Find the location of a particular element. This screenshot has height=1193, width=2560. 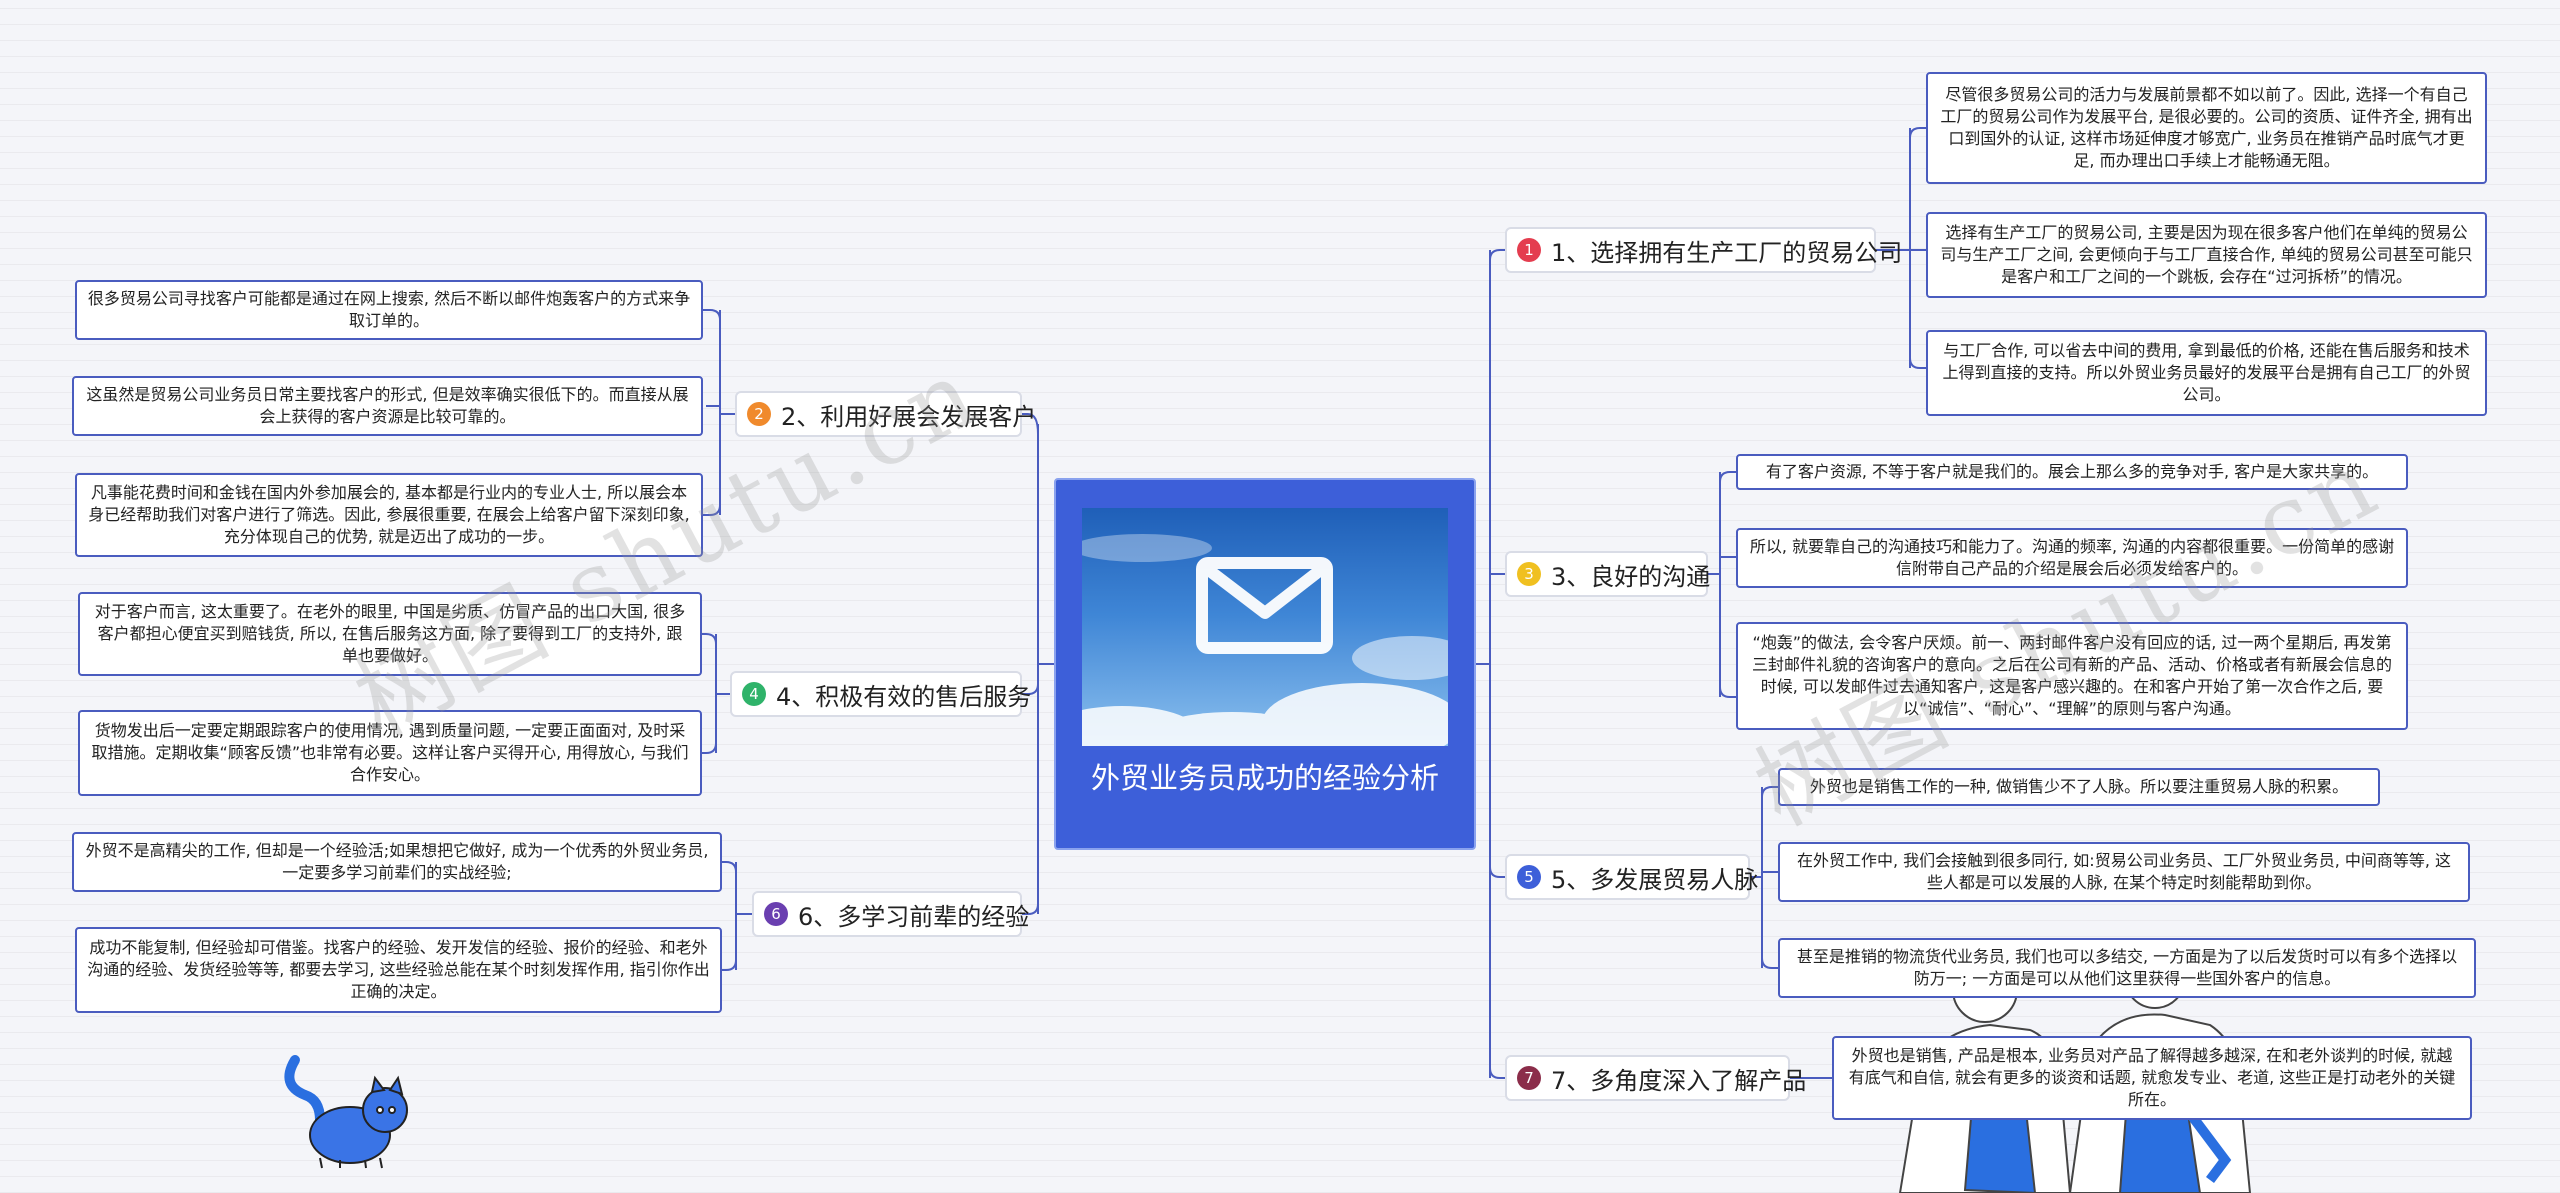

badge-1-icon: 1 is located at coordinates (1529, 250).